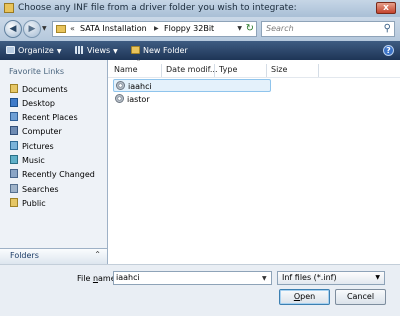 This screenshot has height=316, width=400. I want to click on sidebar-item-label: Public, so click(34, 203).